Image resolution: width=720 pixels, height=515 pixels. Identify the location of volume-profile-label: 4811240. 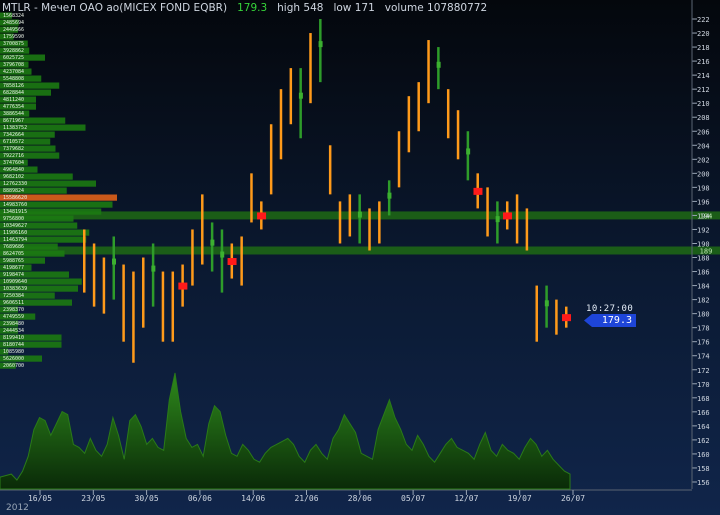
(13, 100).